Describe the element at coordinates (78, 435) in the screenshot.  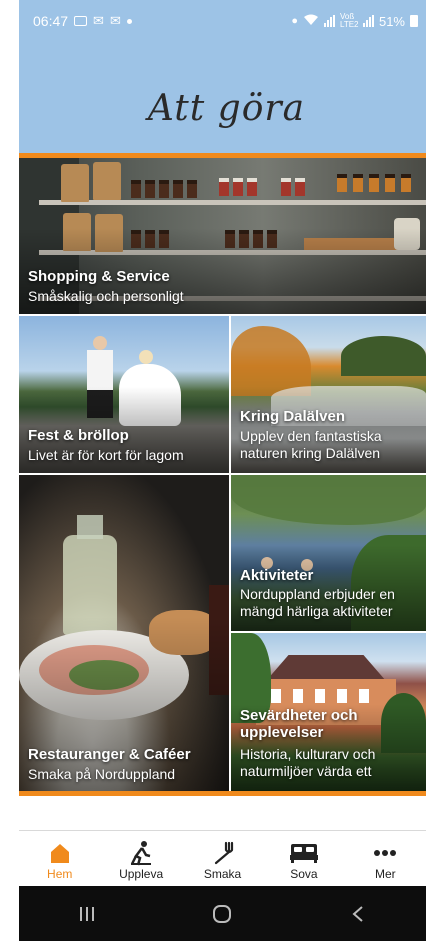
I see `tile-title: Fest & bröllop` at that location.